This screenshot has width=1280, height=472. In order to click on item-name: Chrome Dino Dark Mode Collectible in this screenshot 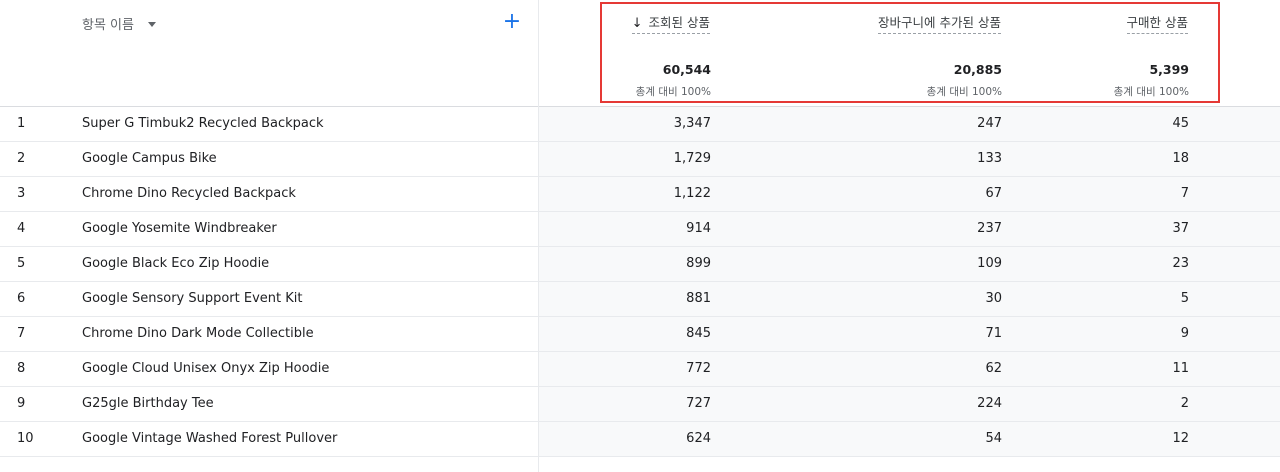, I will do `click(198, 333)`.